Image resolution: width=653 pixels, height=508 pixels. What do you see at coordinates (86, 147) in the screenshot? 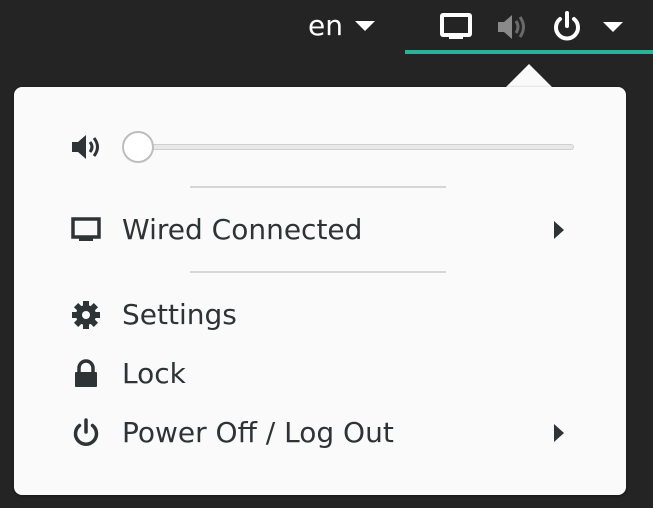
I see `speaker-icon` at bounding box center [86, 147].